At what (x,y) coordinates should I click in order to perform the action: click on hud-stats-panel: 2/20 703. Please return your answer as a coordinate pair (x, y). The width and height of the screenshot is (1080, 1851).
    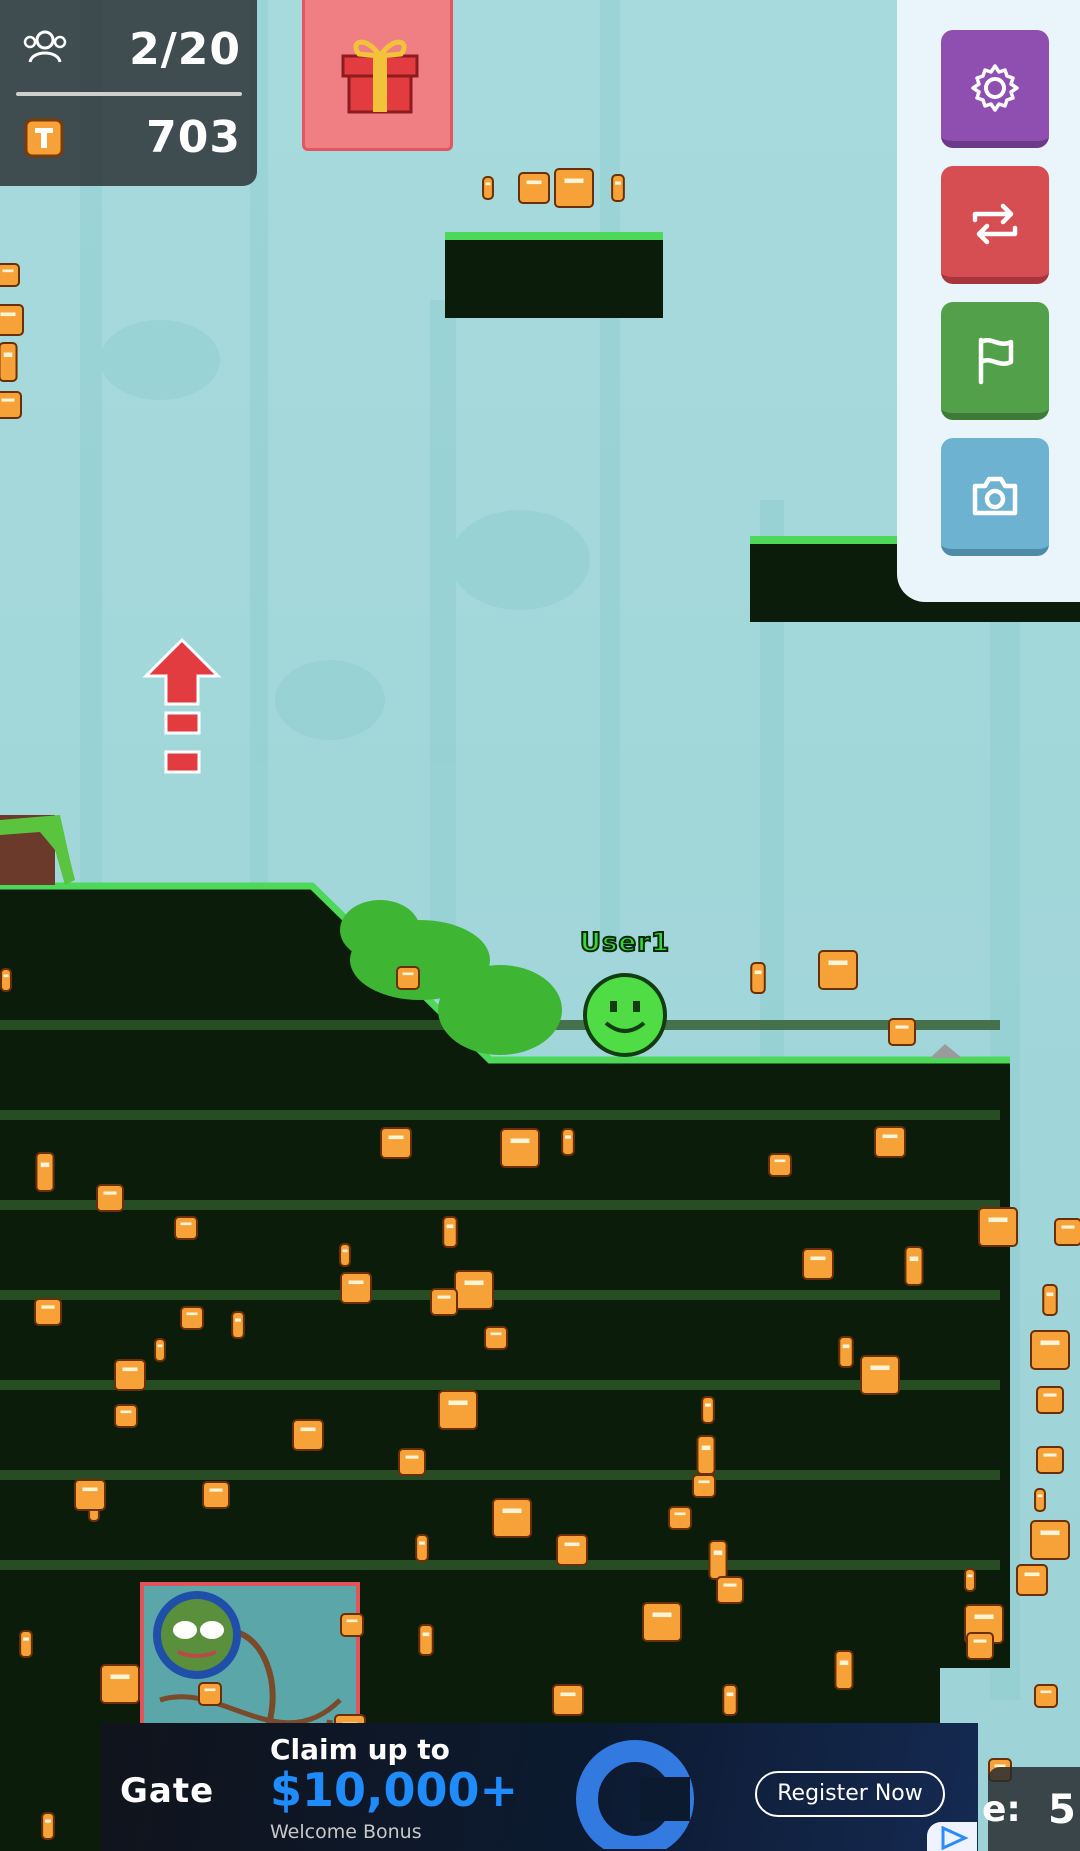
    Looking at the image, I should click on (128, 93).